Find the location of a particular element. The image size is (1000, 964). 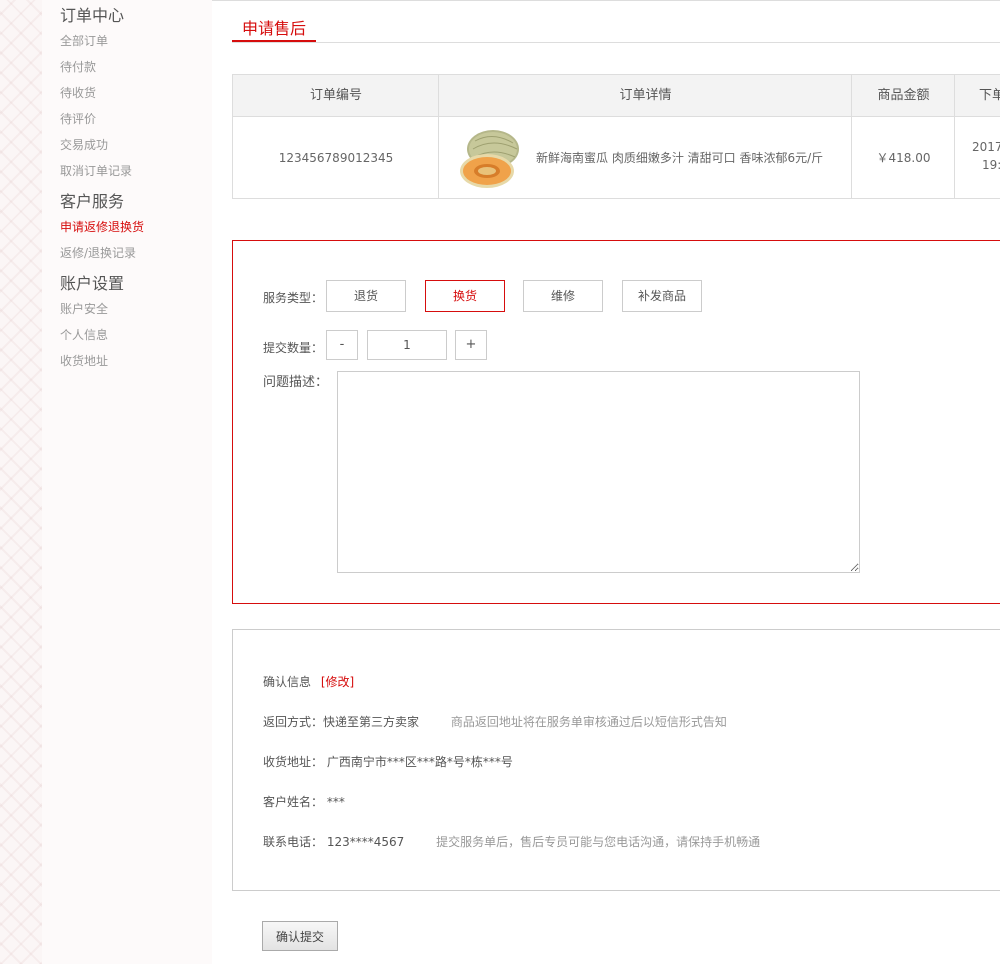

decorative-pattern is located at coordinates (21, 482).